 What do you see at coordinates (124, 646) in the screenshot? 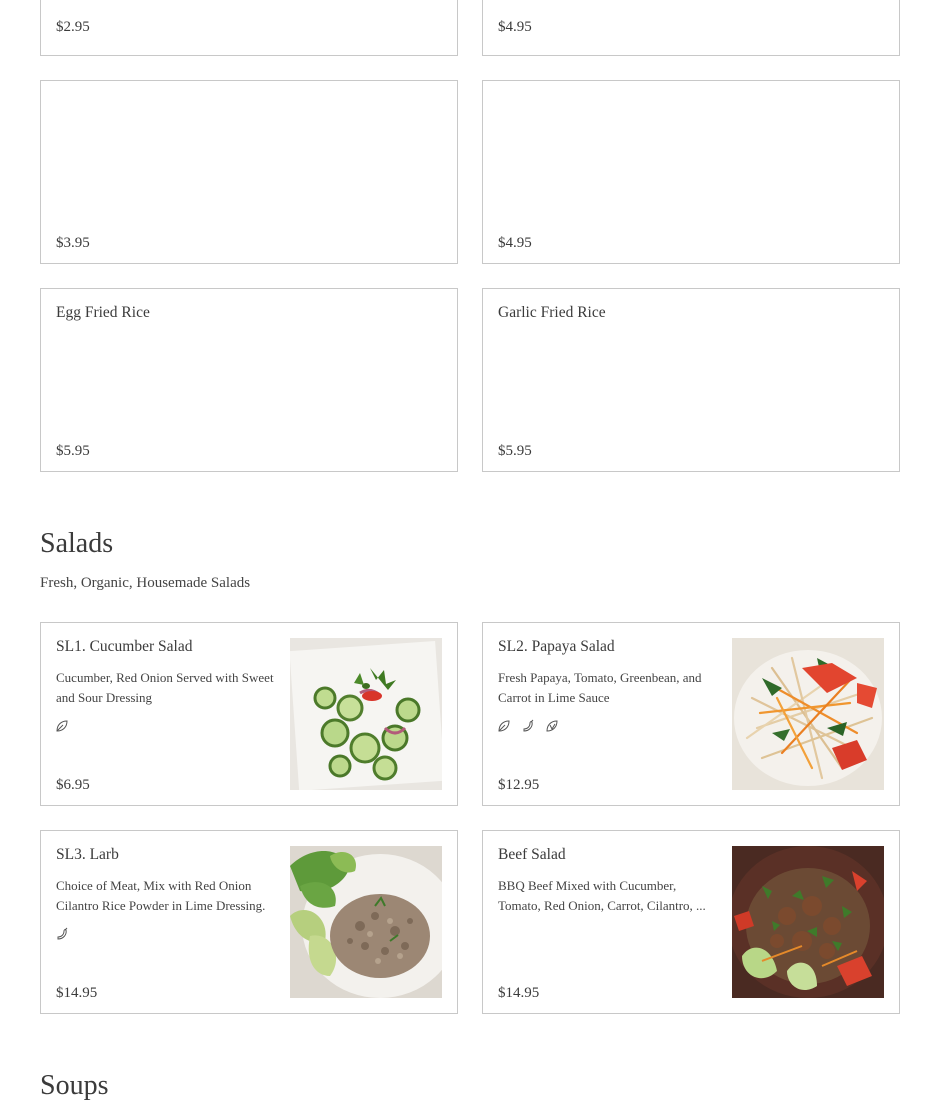
I see `item-name: SL1. Cucumber Salad` at bounding box center [124, 646].